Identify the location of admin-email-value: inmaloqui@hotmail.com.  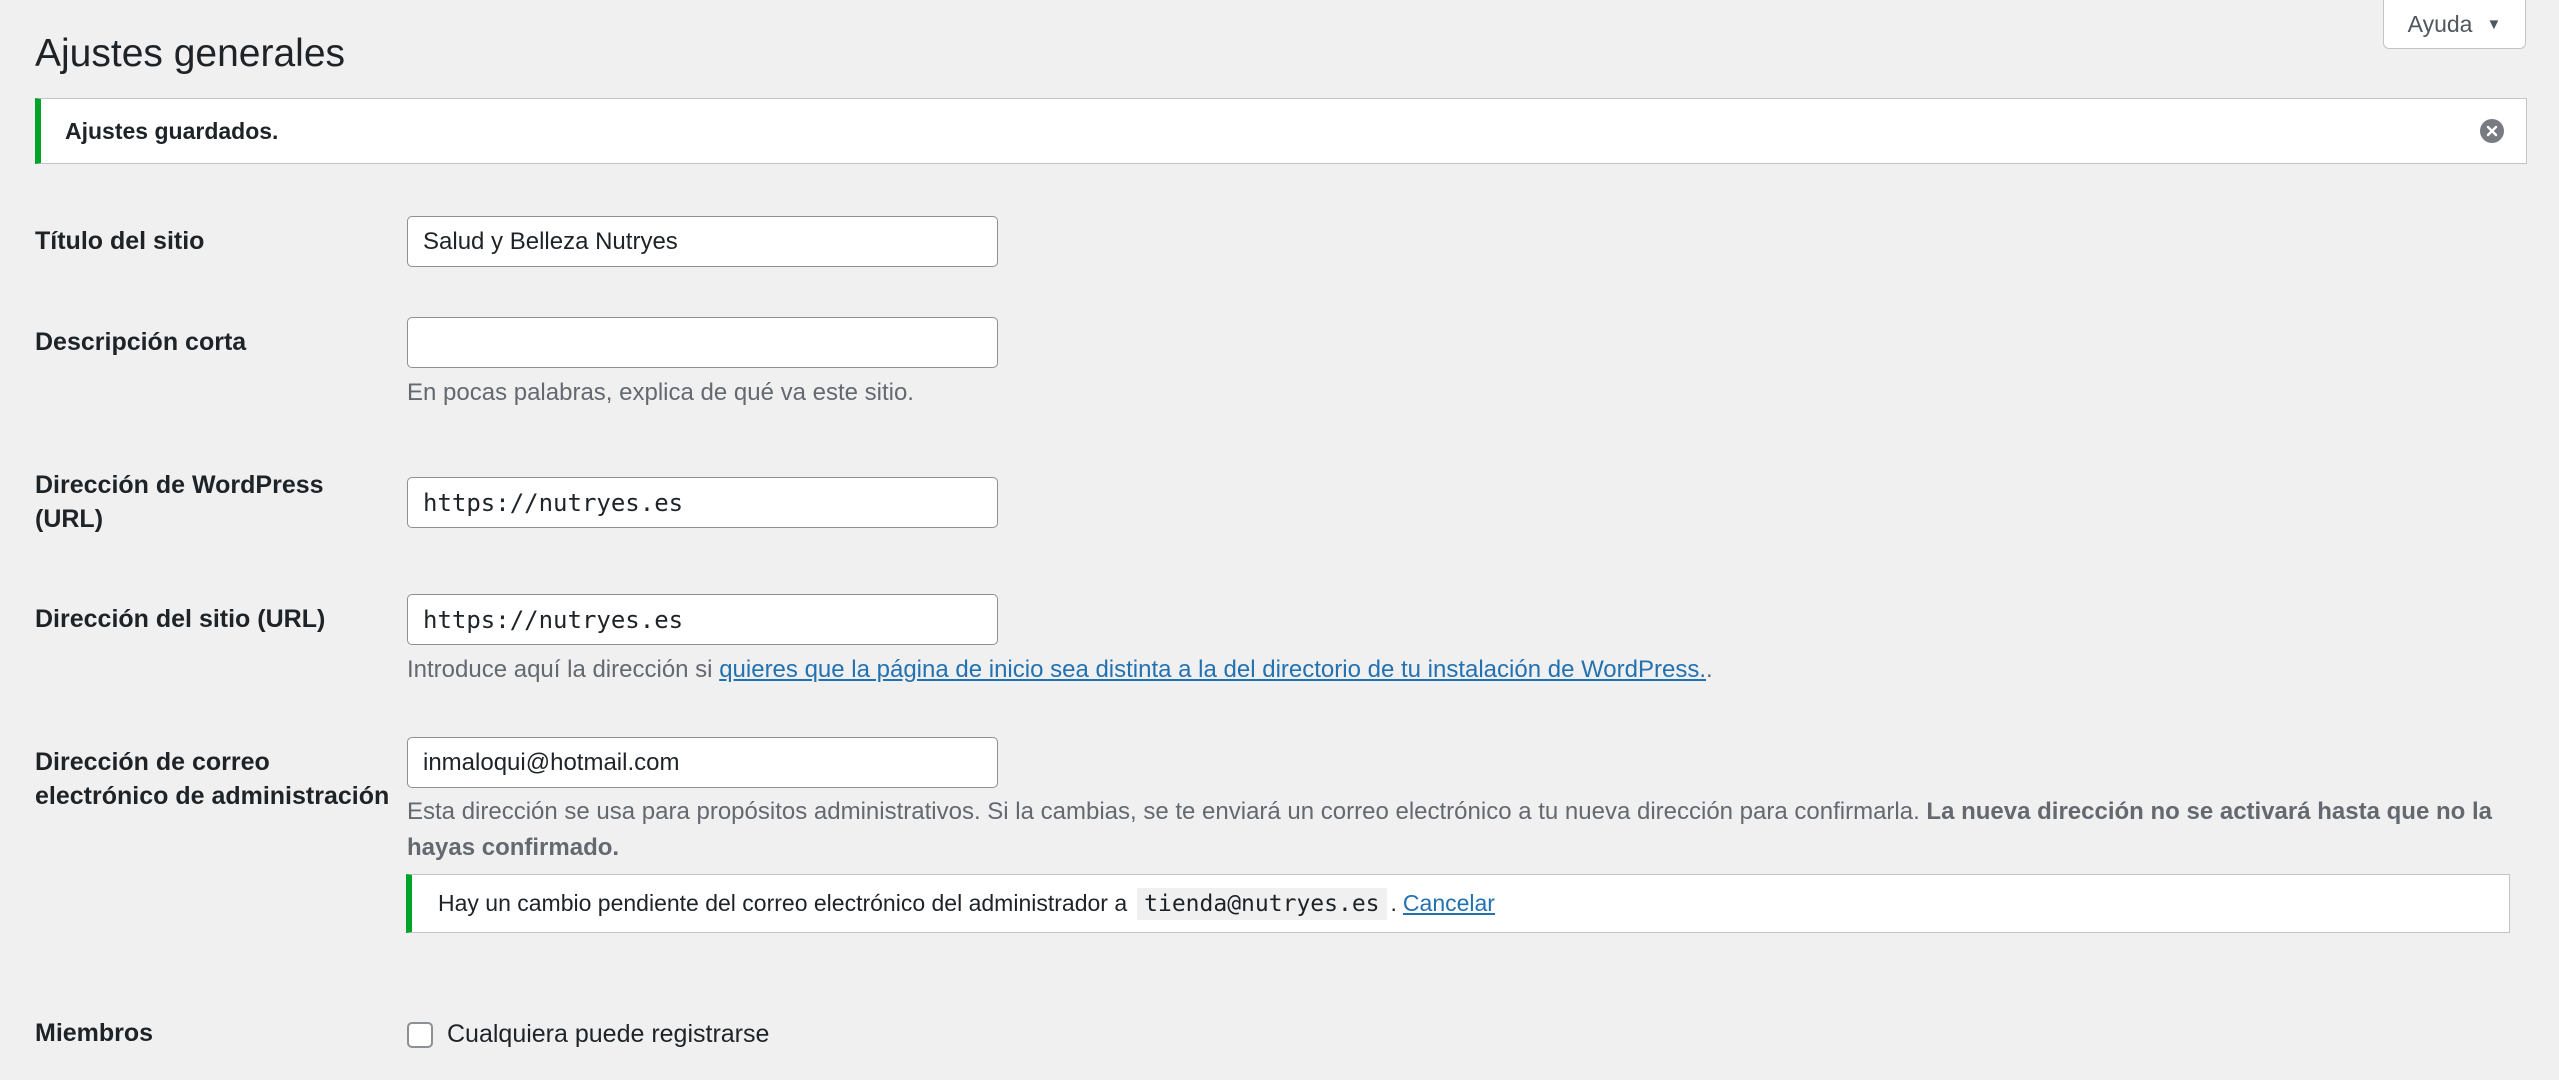
(551, 762).